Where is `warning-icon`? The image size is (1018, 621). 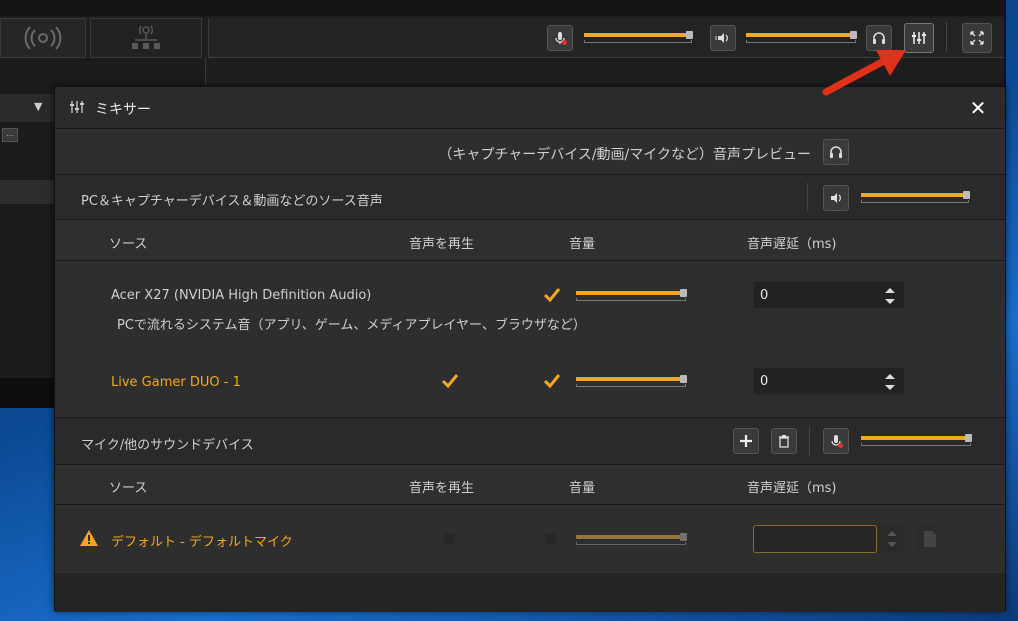
warning-icon is located at coordinates (89, 538).